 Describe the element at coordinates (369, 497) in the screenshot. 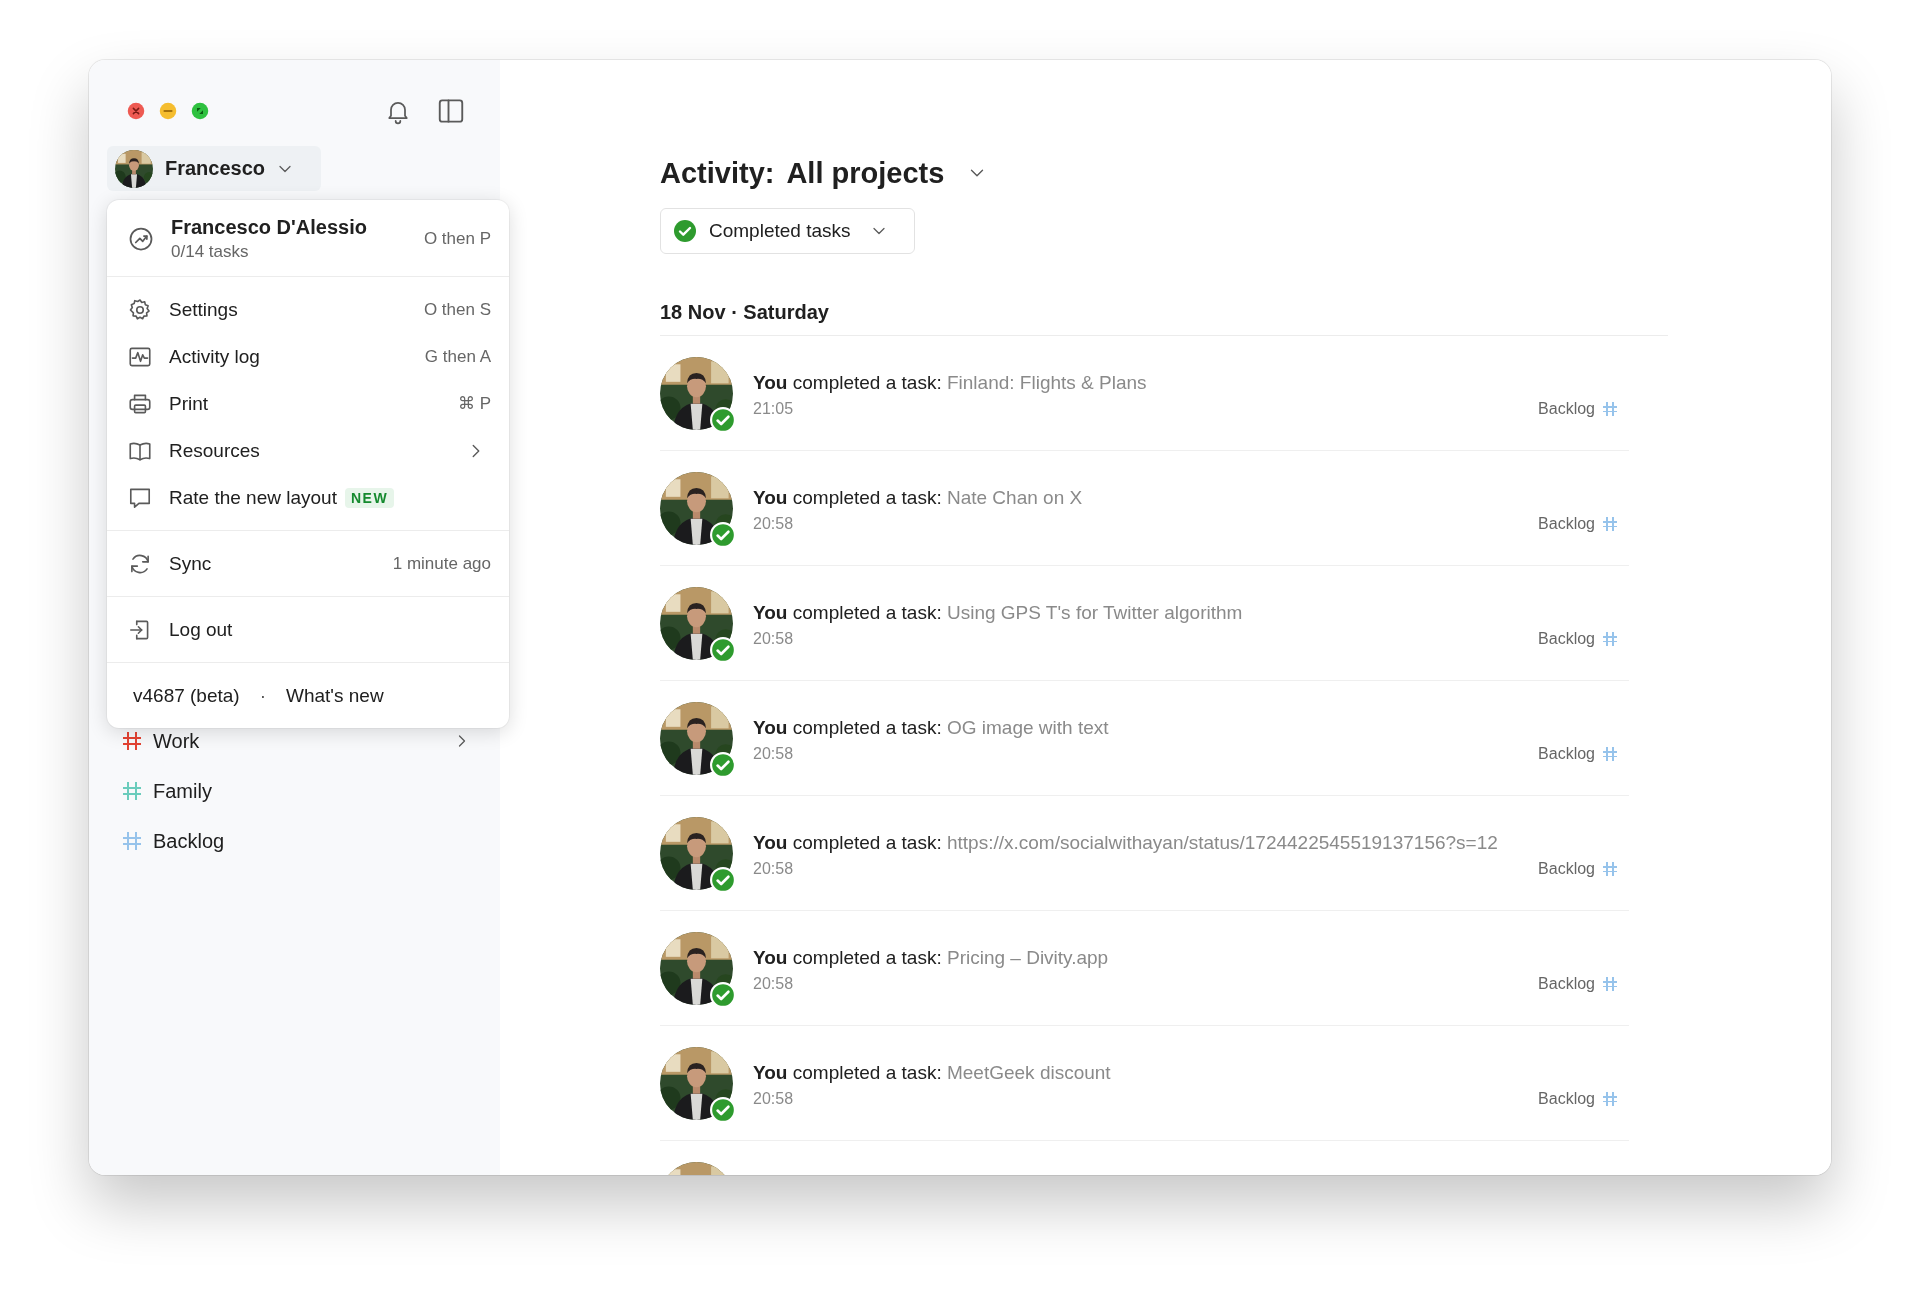

I see `new-badge: NEW` at that location.